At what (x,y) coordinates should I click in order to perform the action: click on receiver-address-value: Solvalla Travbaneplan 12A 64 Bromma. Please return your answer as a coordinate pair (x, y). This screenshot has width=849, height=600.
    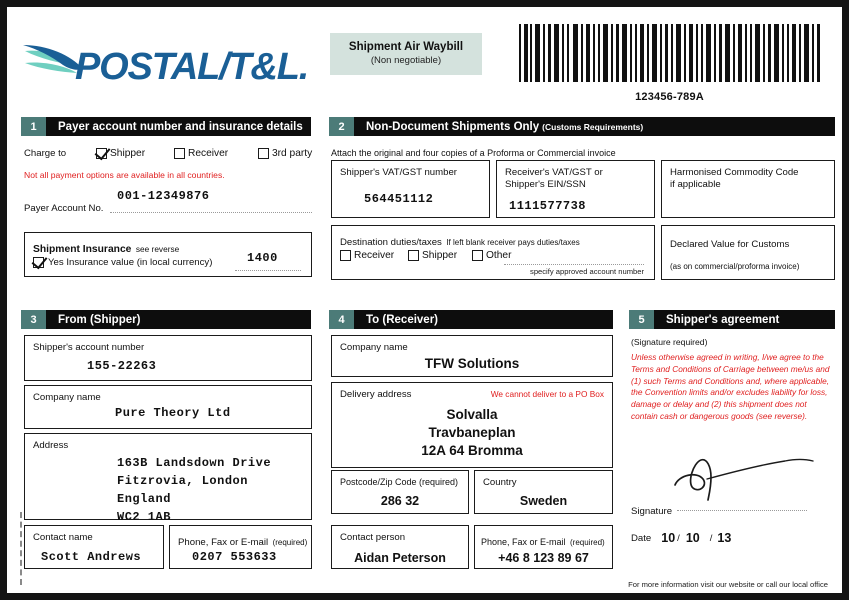
    Looking at the image, I should click on (472, 433).